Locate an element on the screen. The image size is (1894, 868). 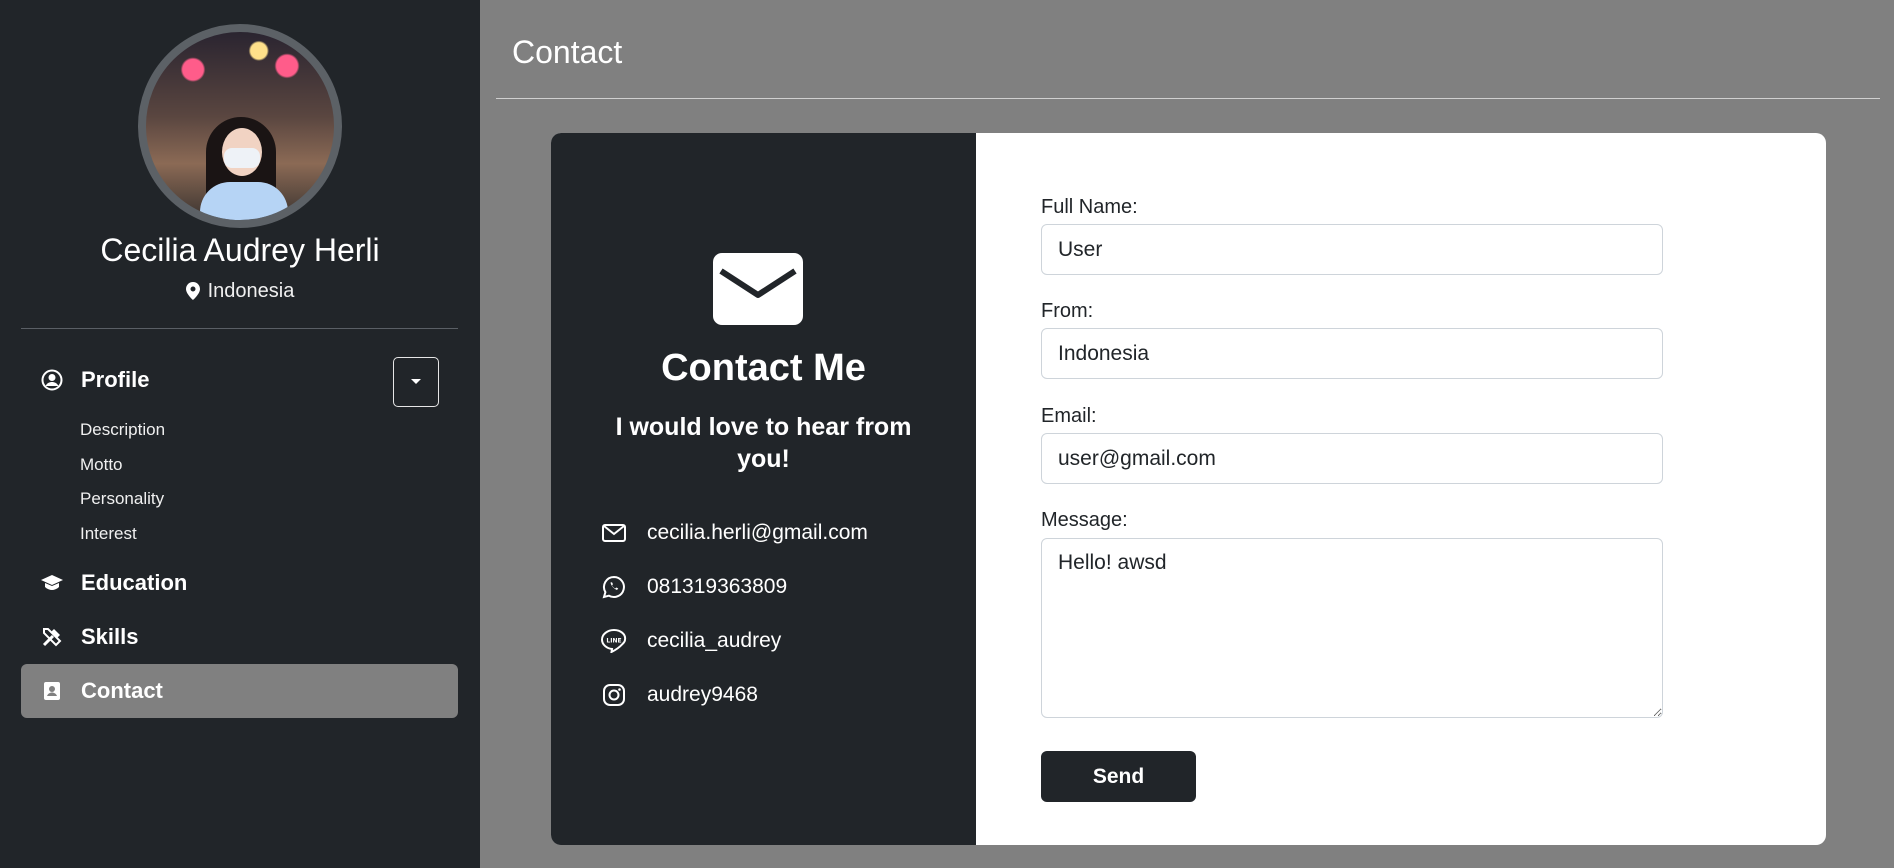
page-title-divider is located at coordinates (1188, 98).